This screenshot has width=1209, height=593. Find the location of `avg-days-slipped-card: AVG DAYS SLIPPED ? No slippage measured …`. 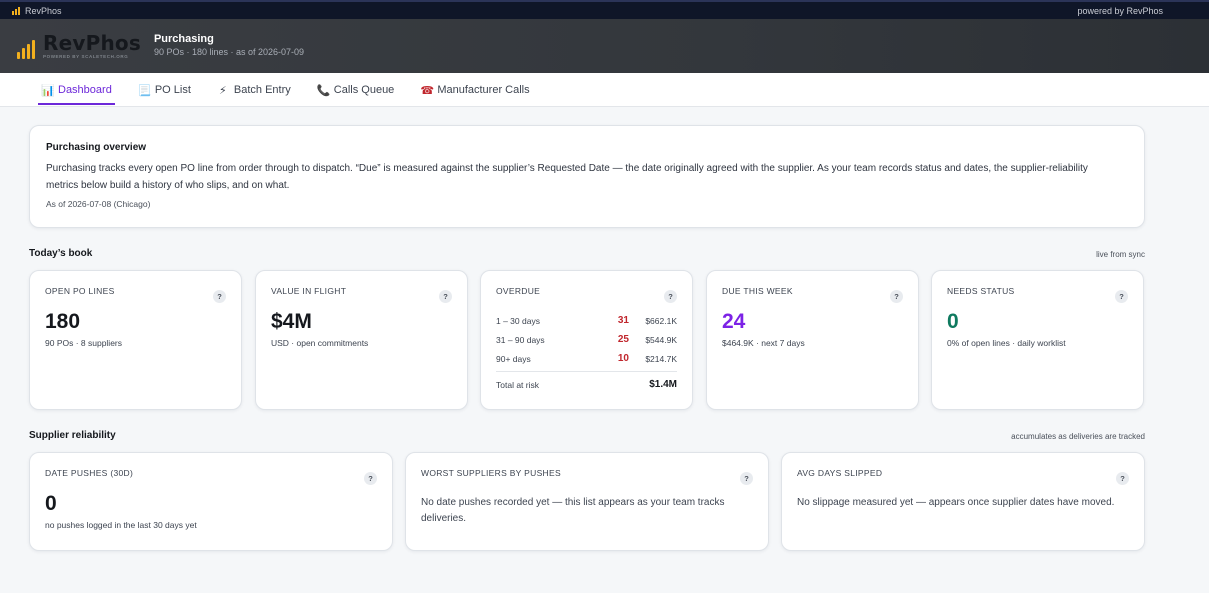

avg-days-slipped-card: AVG DAYS SLIPPED ? No slippage measured … is located at coordinates (963, 501).